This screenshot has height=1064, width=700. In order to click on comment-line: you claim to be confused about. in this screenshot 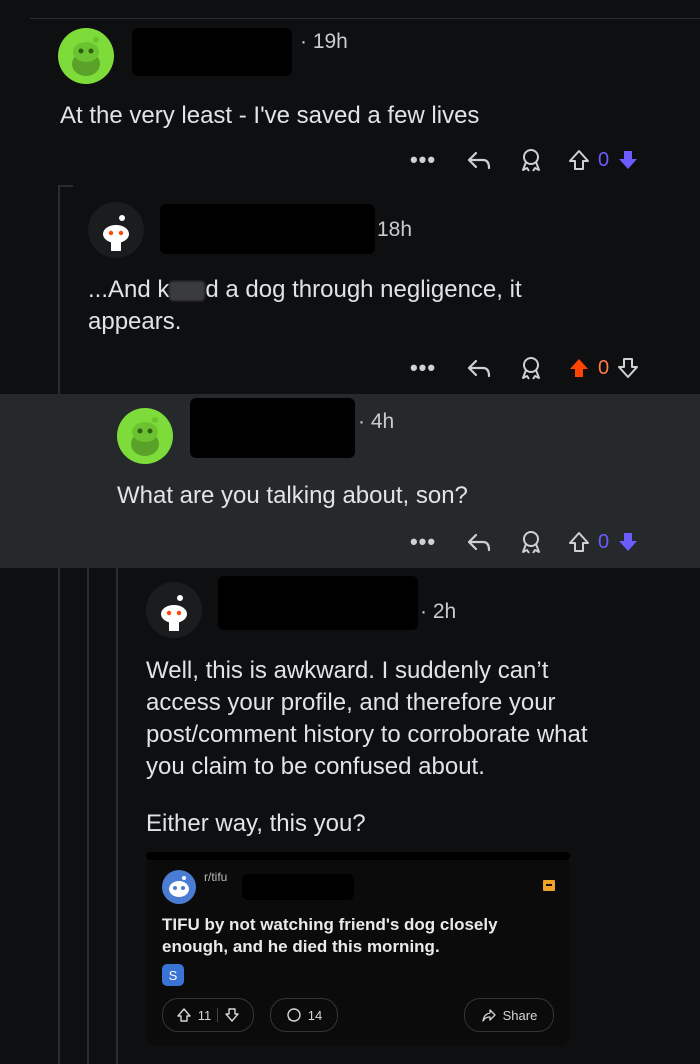, I will do `click(315, 766)`.